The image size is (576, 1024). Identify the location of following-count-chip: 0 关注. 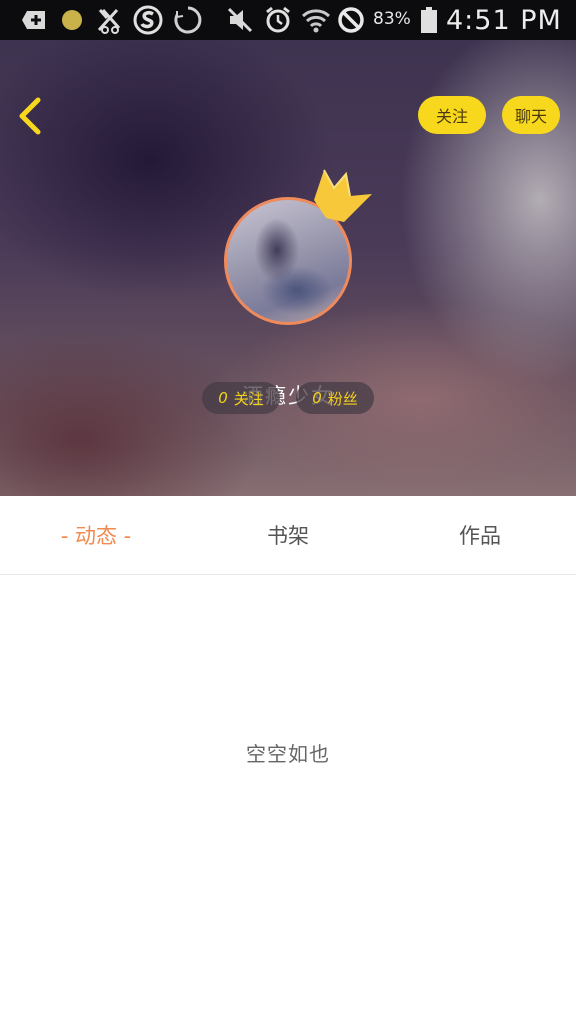
(241, 398).